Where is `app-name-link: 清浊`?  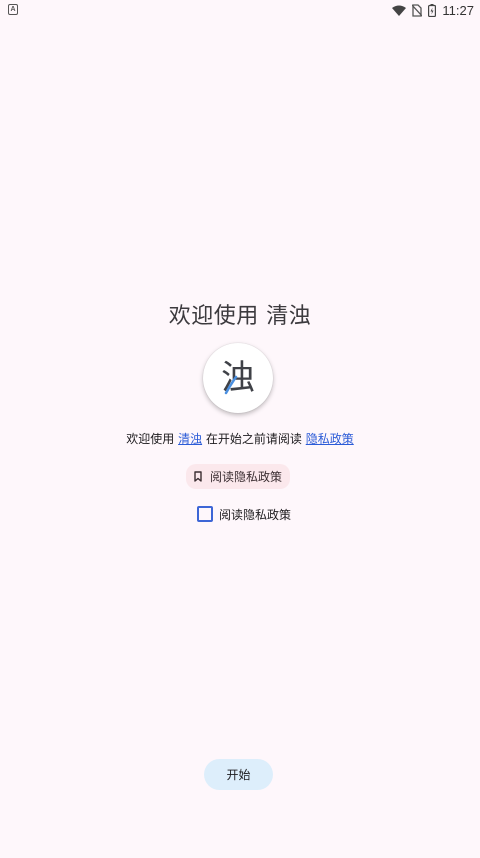 app-name-link: 清浊 is located at coordinates (190, 439).